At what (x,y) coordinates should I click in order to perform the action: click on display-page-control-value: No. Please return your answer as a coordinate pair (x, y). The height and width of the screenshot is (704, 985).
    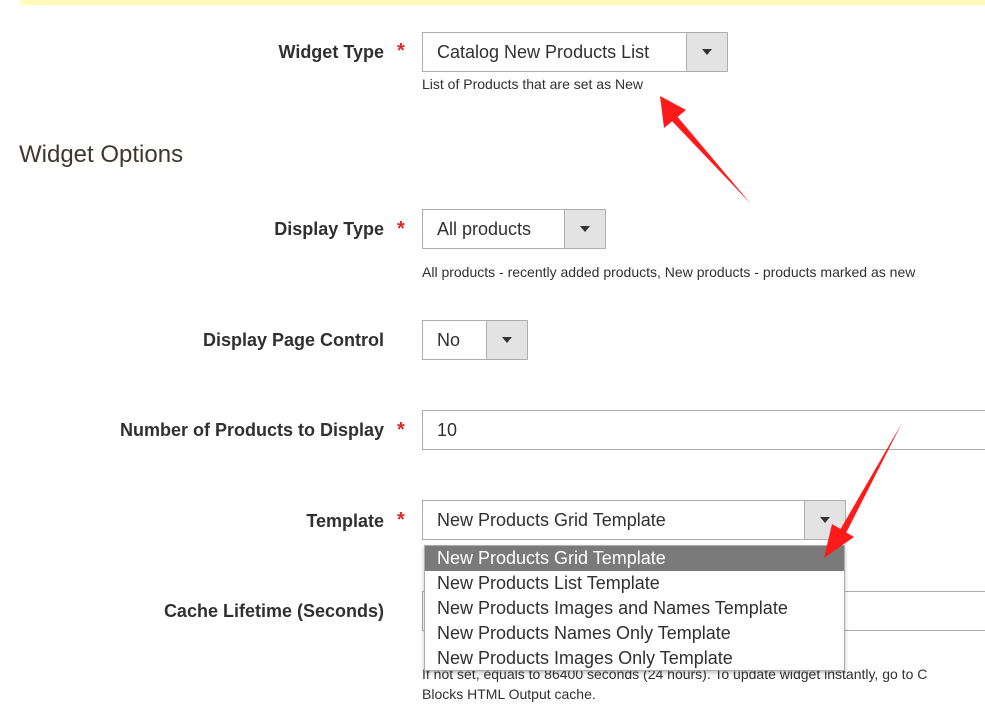
    Looking at the image, I should click on (449, 339).